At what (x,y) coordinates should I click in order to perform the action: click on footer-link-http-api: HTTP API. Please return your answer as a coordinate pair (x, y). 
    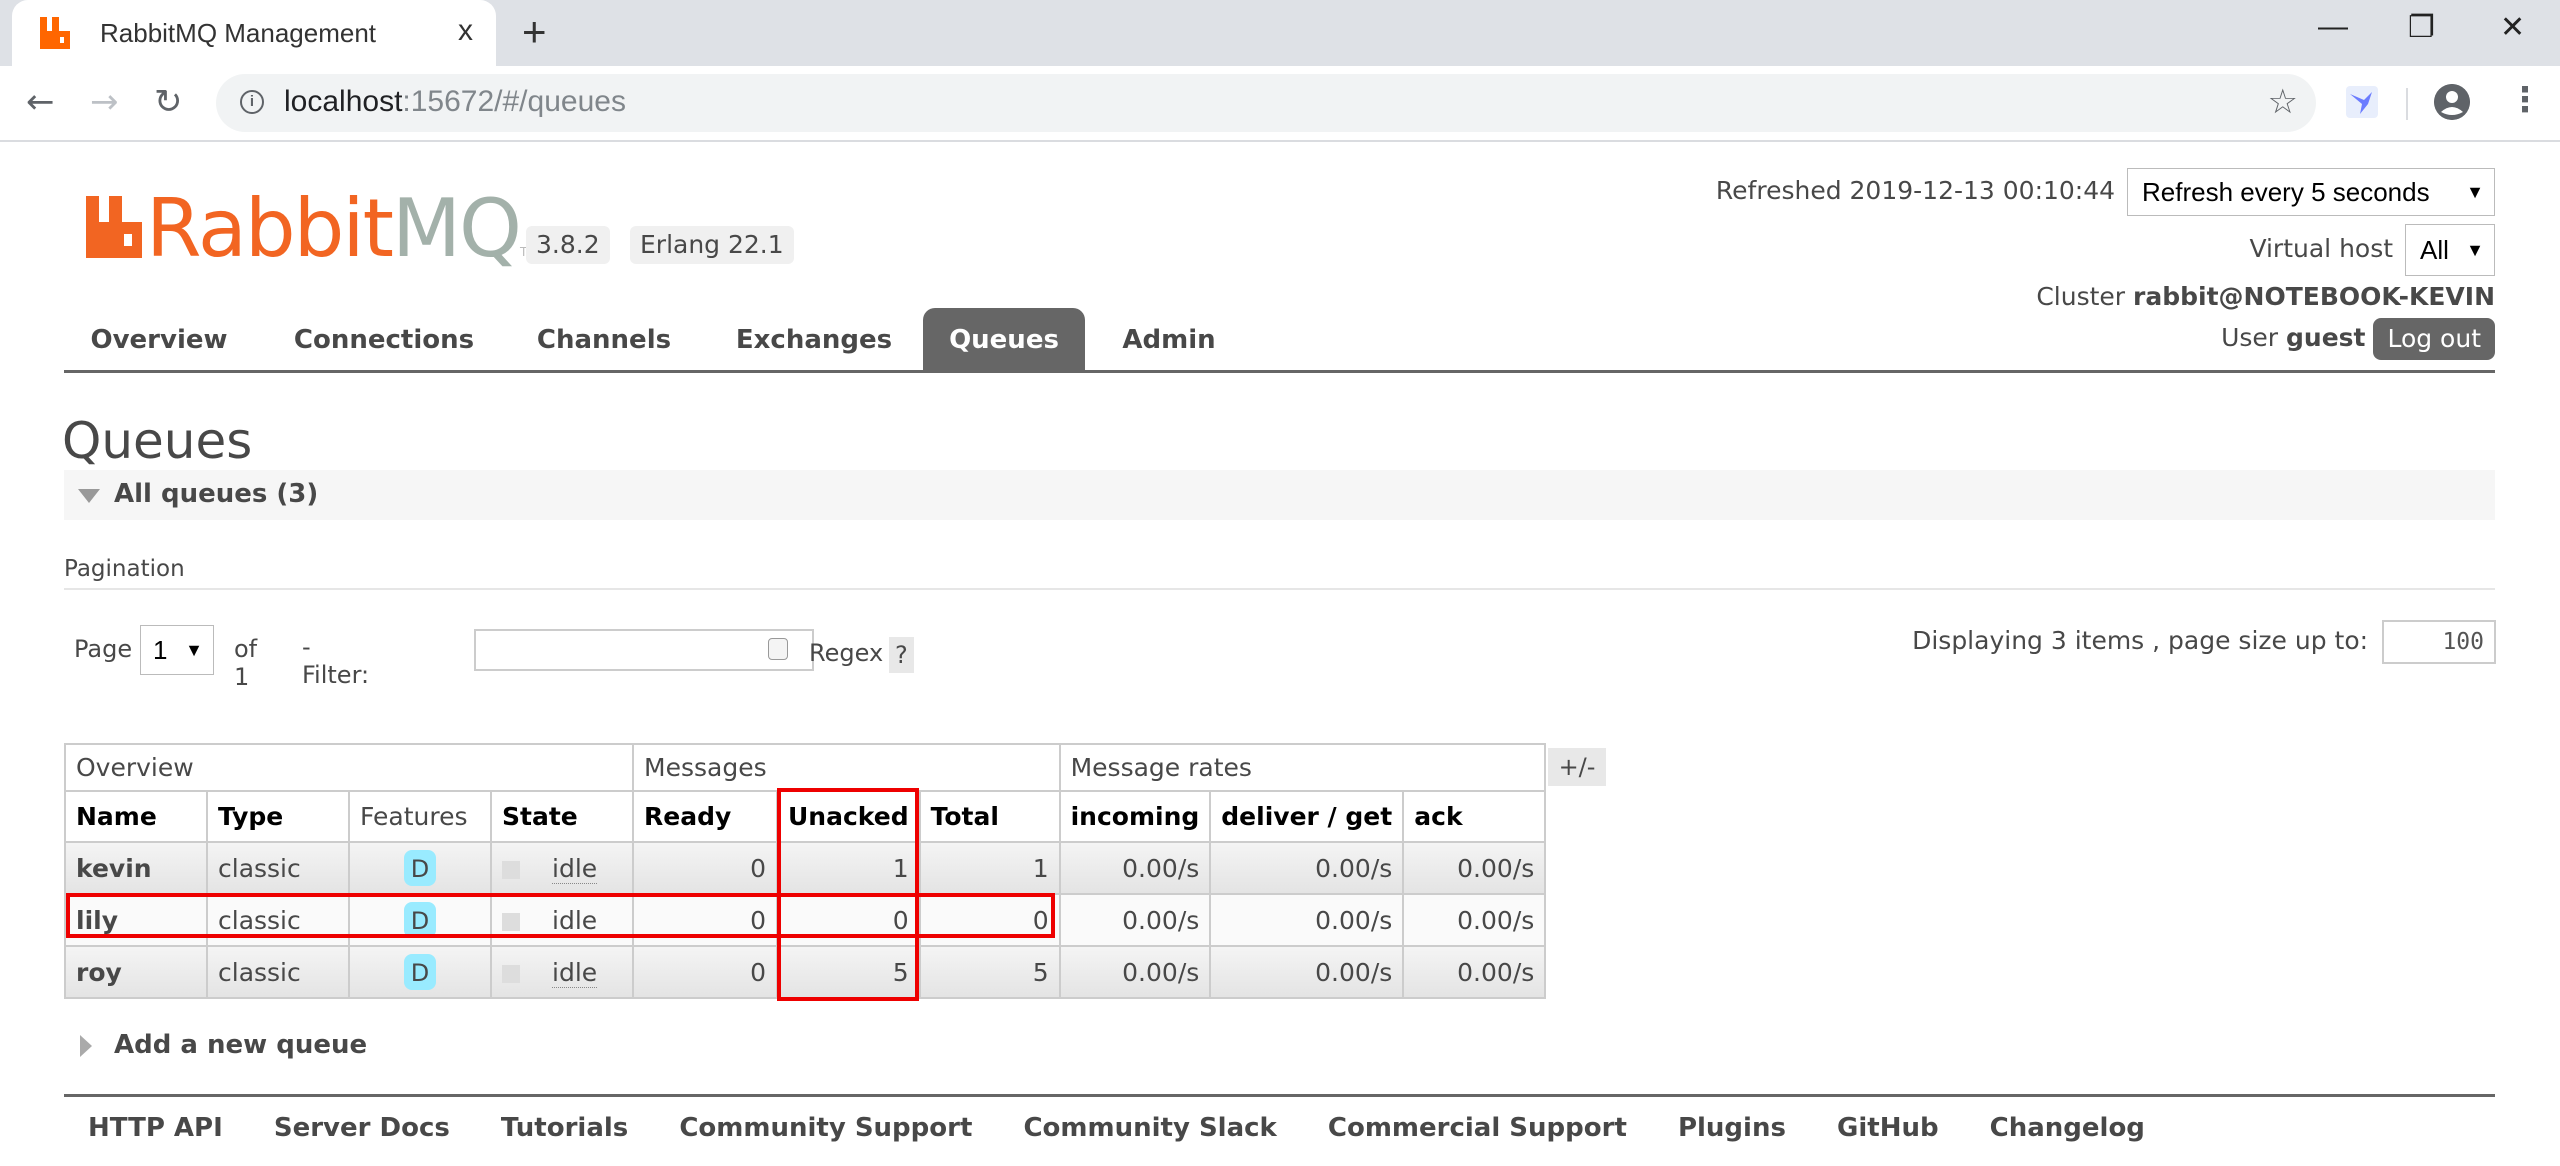
    Looking at the image, I should click on (155, 1128).